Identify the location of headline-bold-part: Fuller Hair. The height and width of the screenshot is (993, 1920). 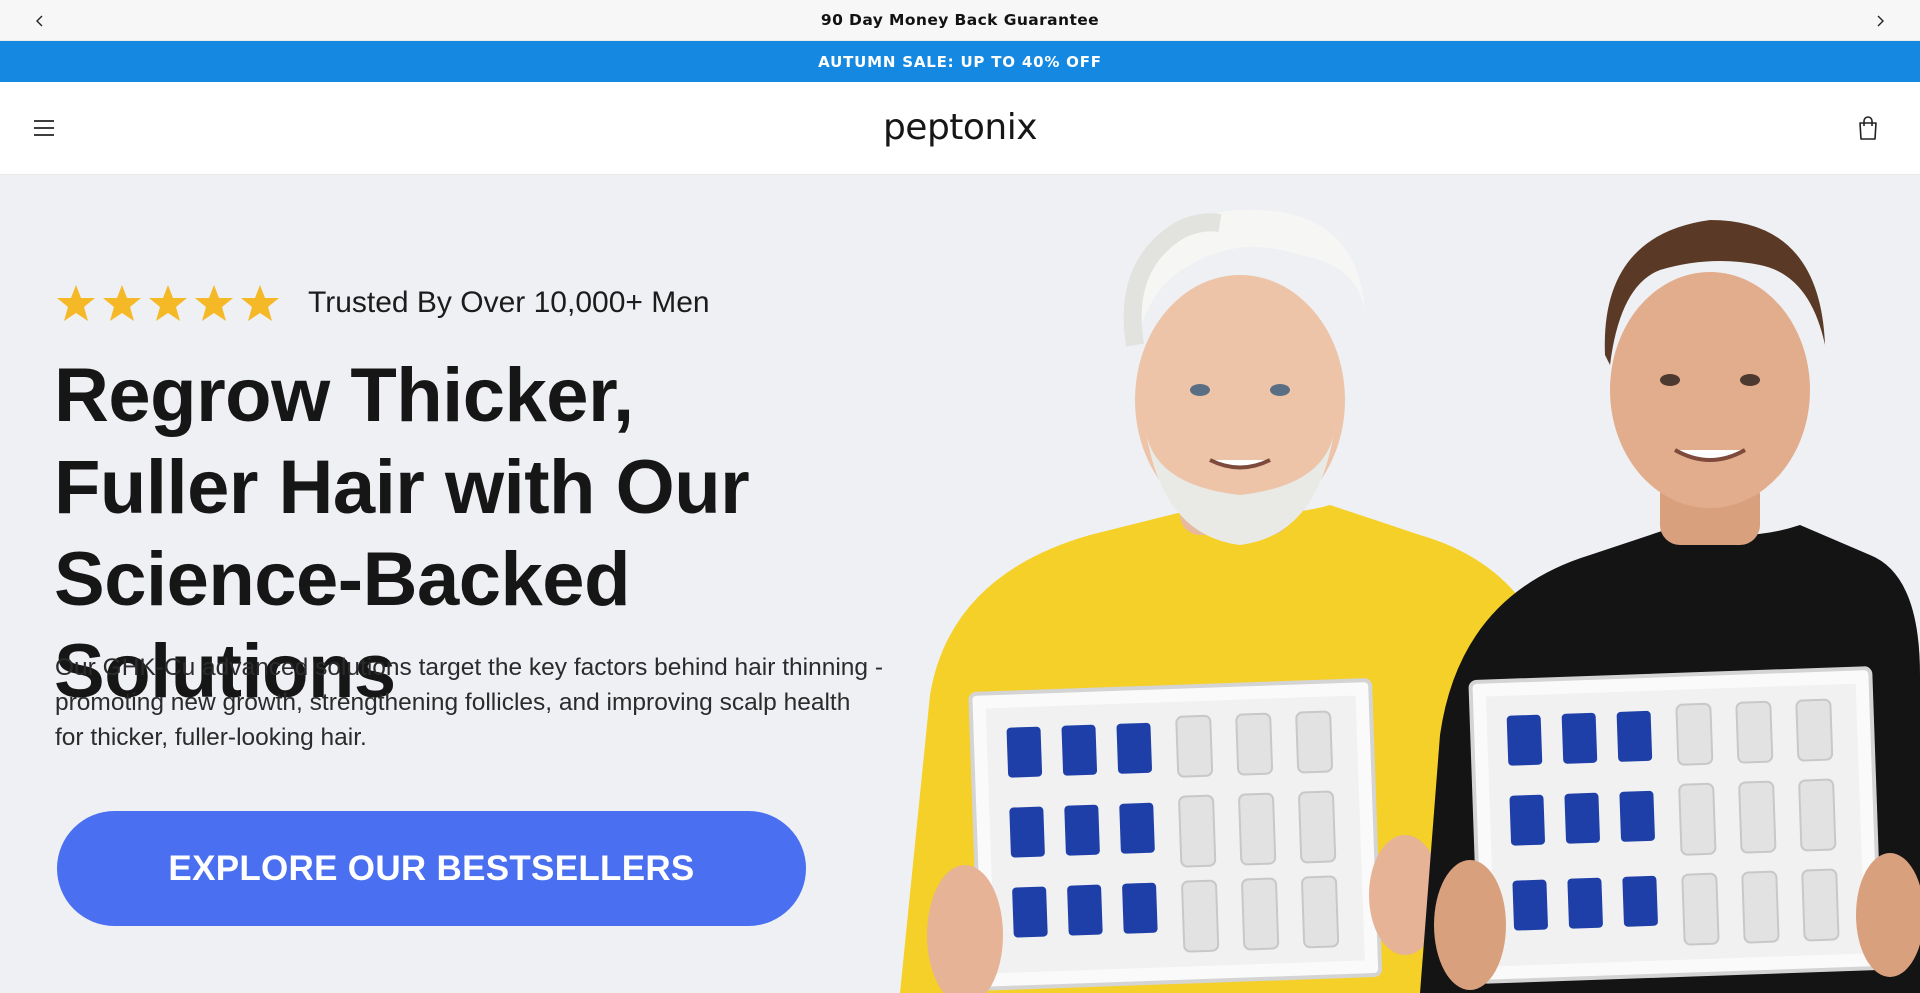
(239, 487).